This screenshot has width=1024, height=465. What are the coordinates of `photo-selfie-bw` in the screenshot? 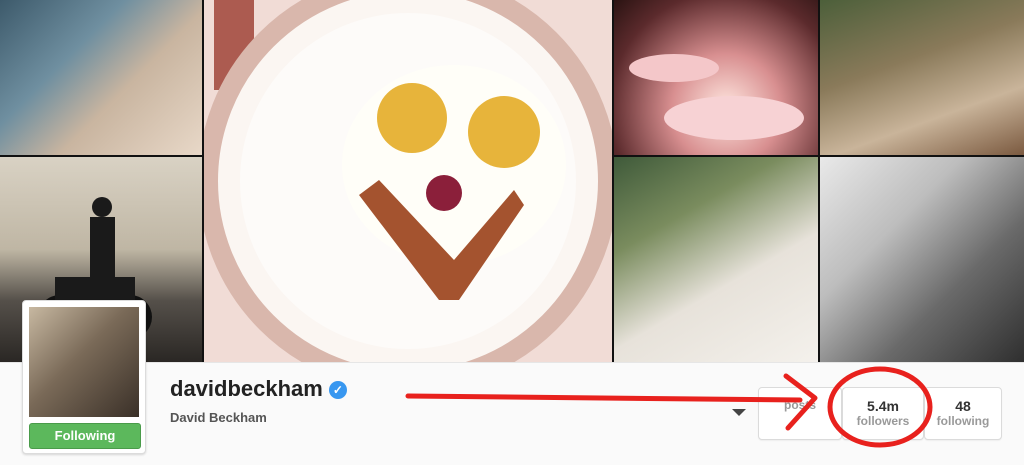 It's located at (922, 259).